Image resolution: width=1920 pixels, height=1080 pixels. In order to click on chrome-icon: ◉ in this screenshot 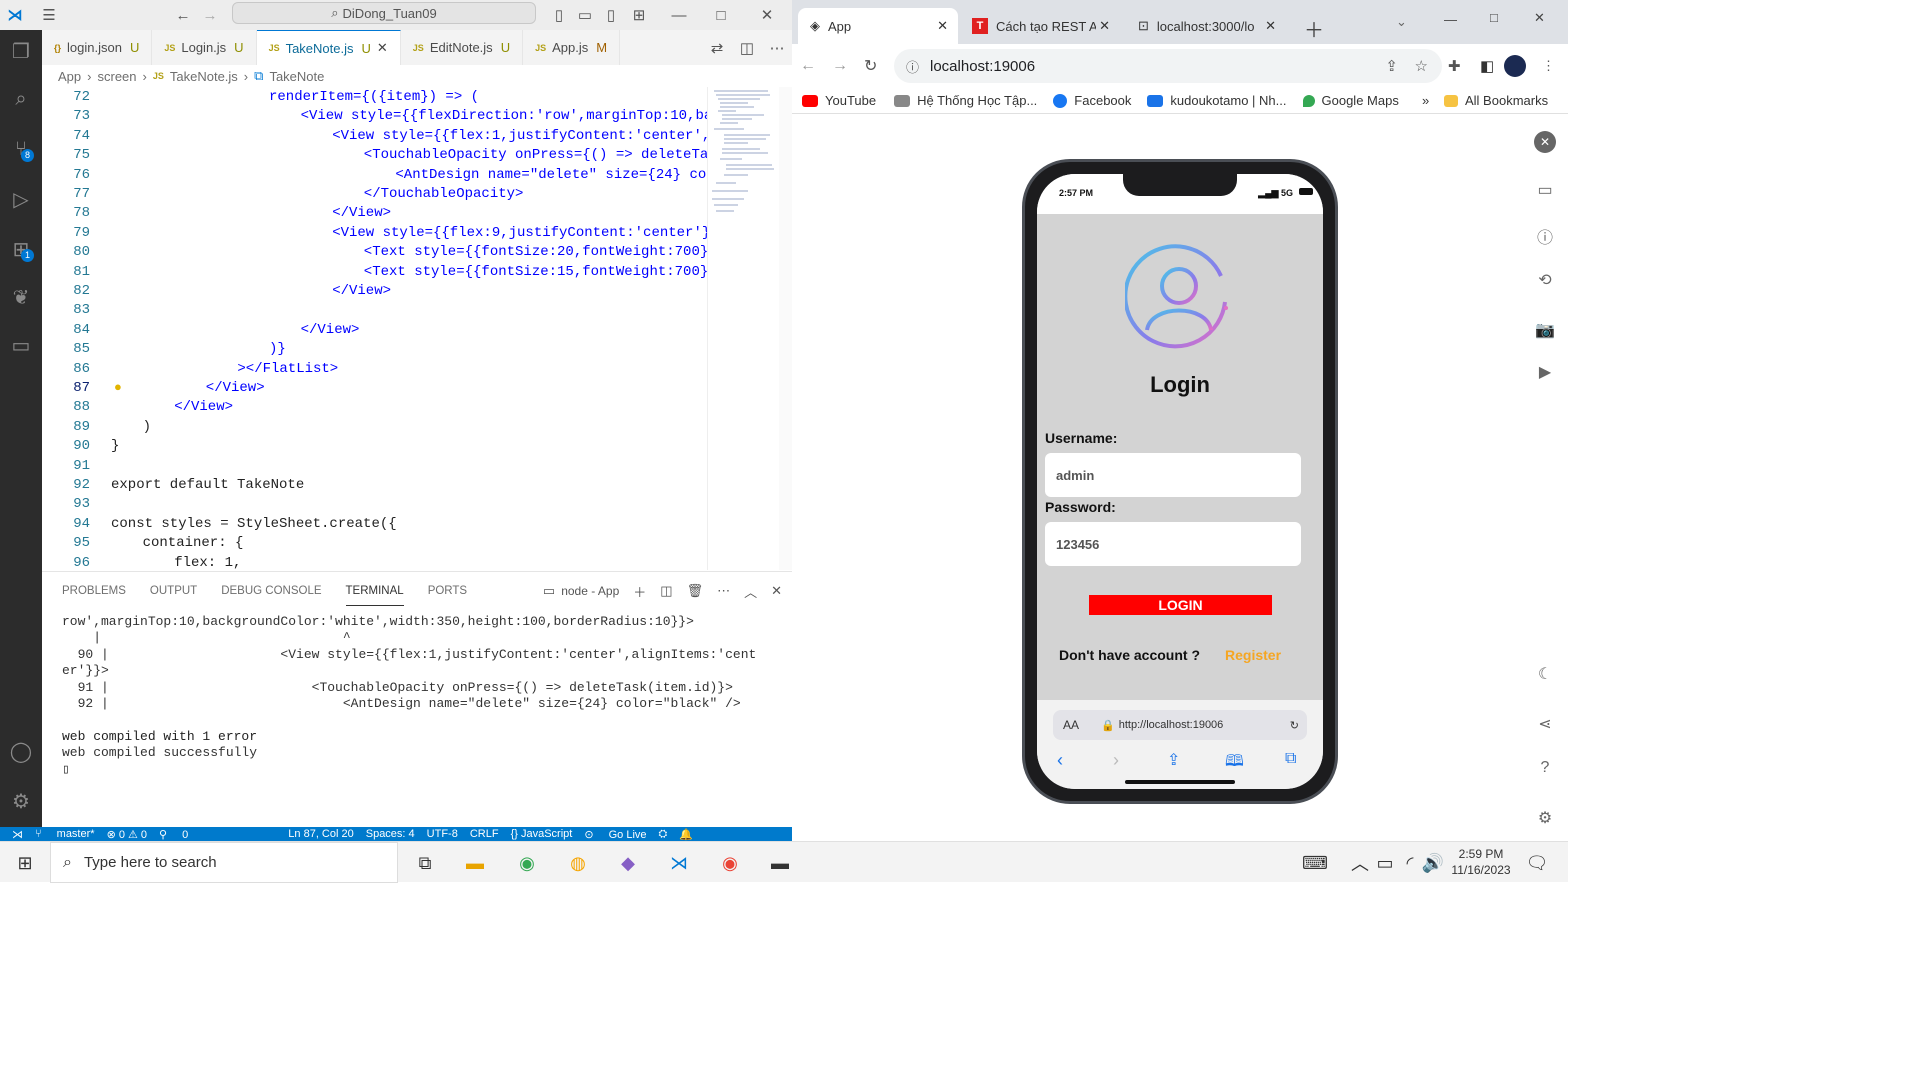, I will do `click(527, 863)`.